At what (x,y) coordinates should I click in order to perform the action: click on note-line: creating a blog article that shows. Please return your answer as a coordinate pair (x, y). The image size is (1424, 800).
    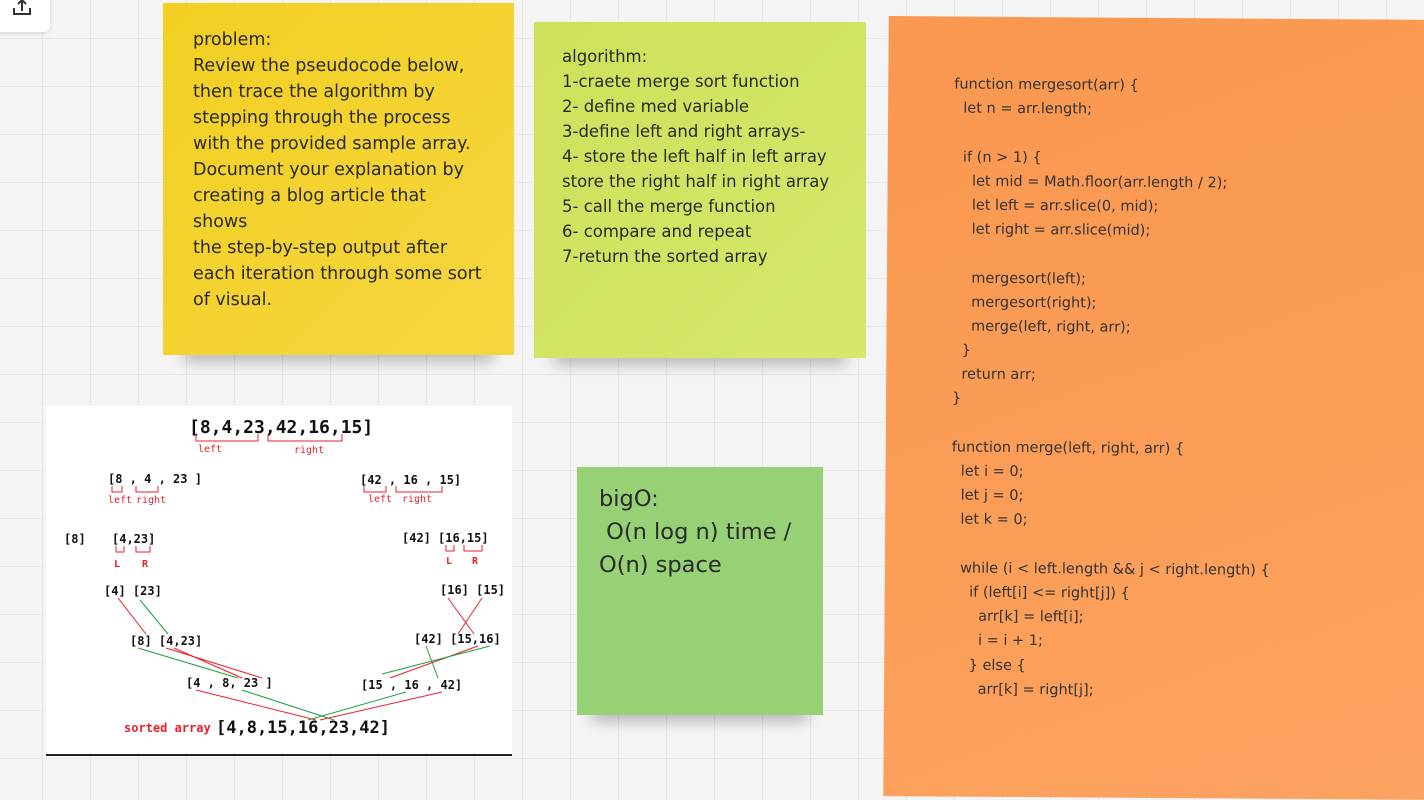
    Looking at the image, I should click on (312, 209).